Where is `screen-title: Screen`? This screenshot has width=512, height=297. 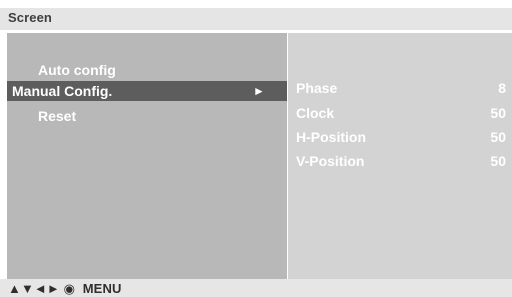
screen-title: Screen is located at coordinates (30, 17).